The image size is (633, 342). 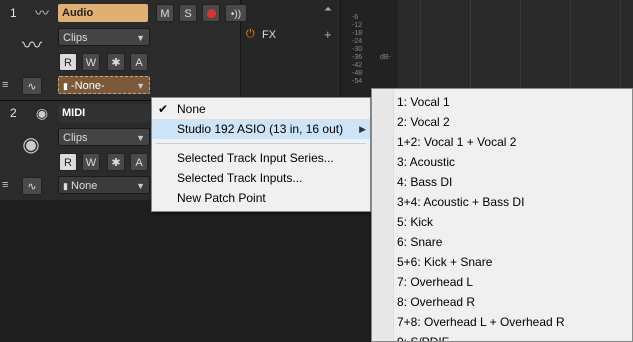 I want to click on meter-unit: dB-, so click(x=385, y=57).